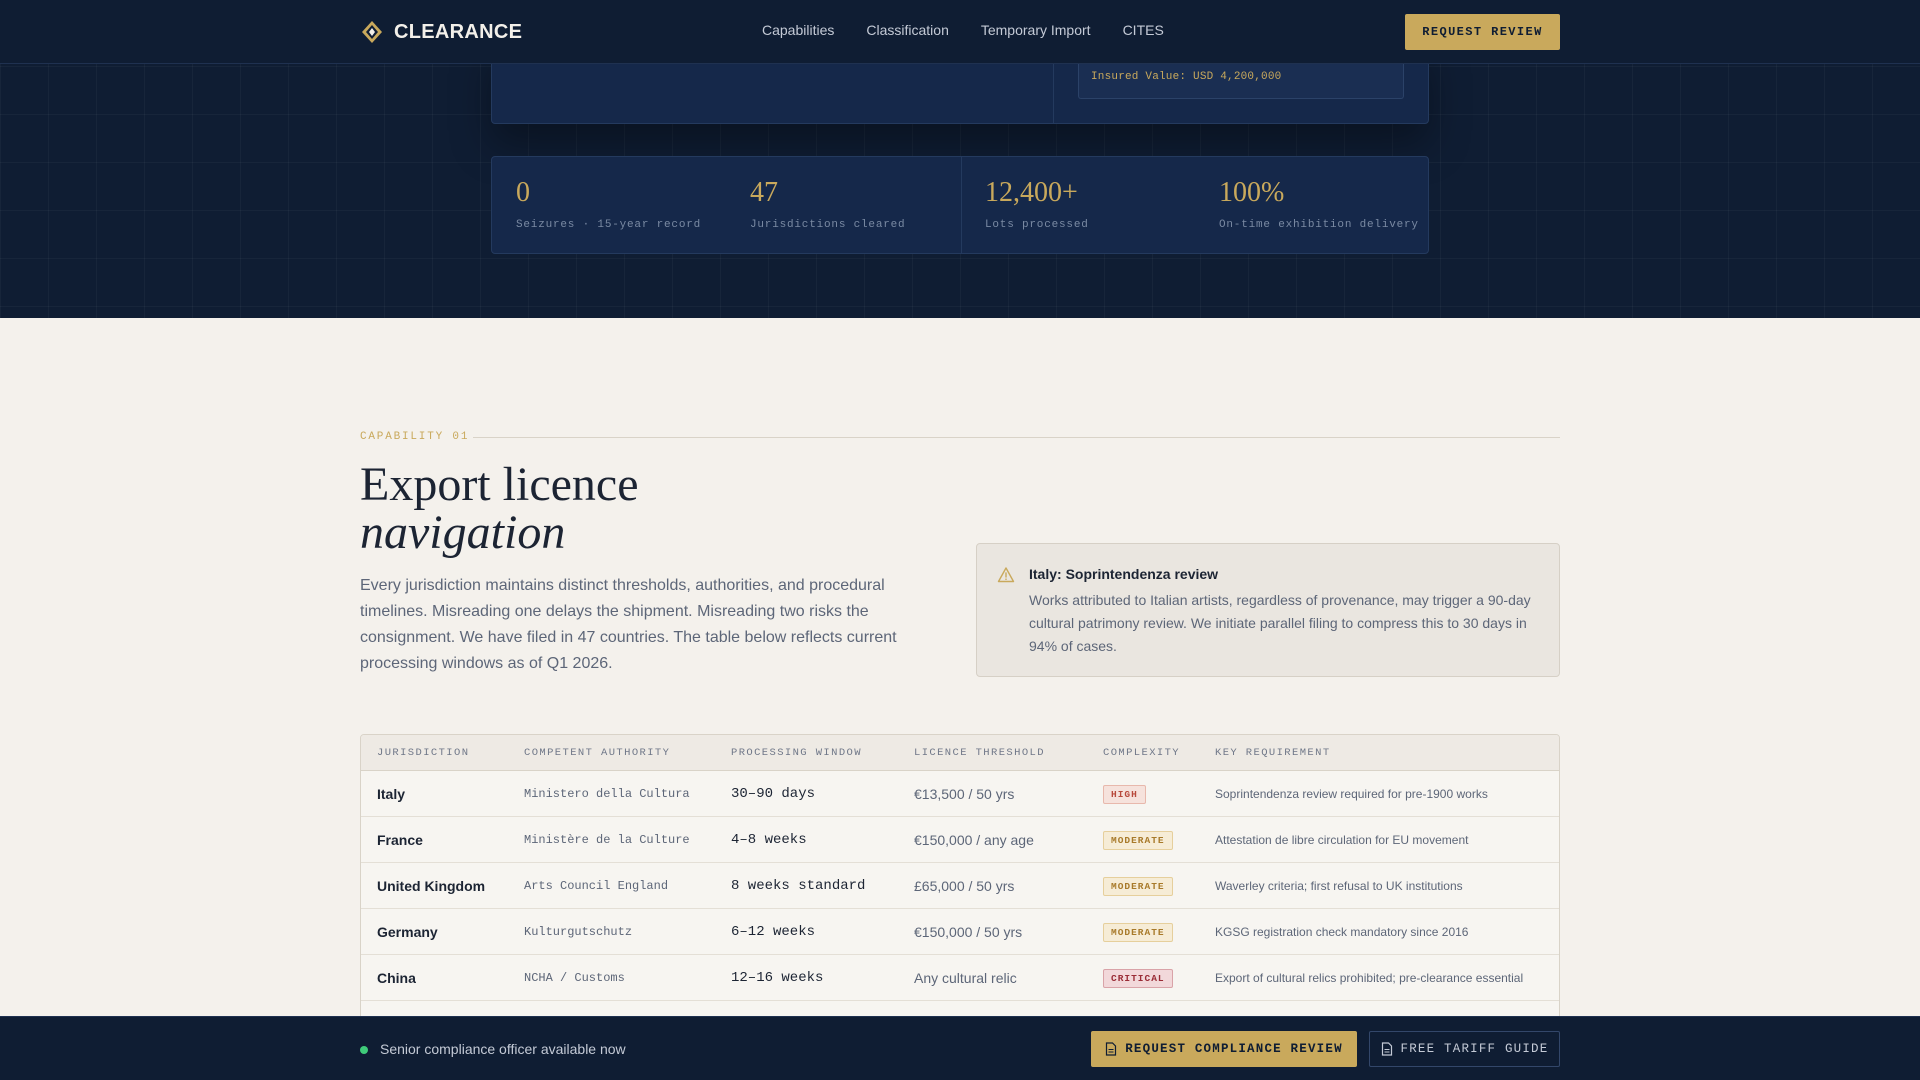 This screenshot has height=1080, width=1920. I want to click on cell-authority: Ministère de la Culture, so click(607, 840).